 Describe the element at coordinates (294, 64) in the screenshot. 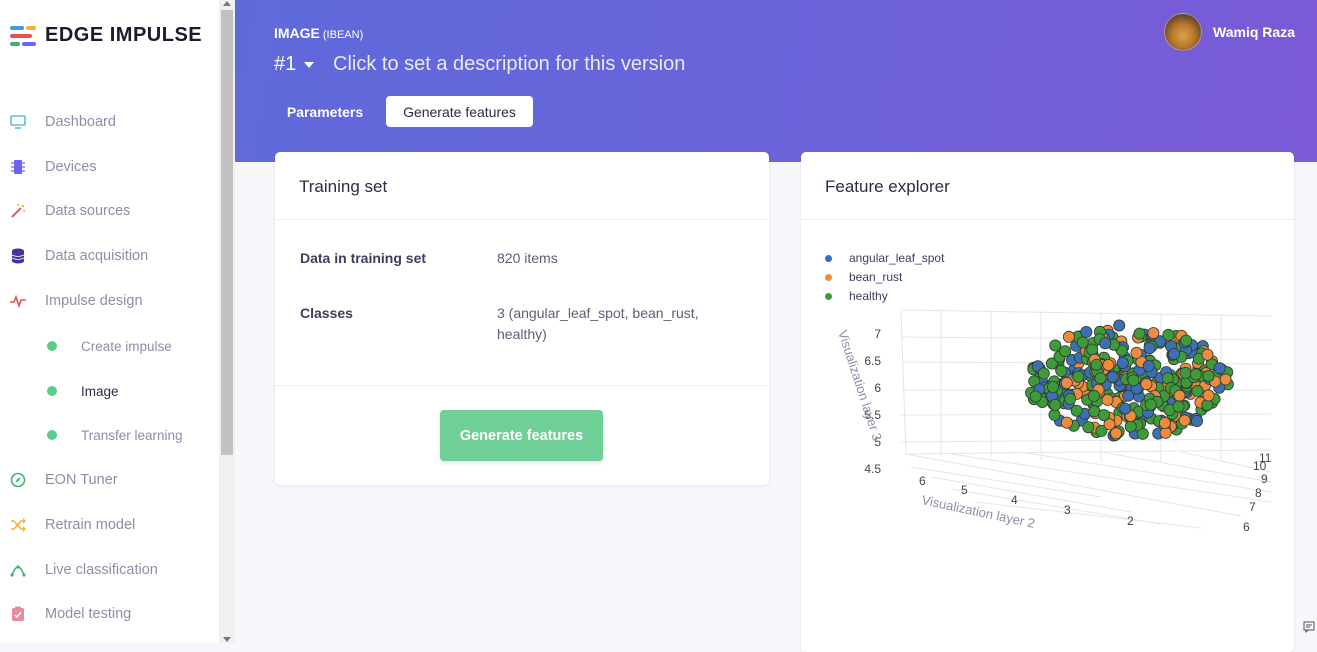

I see `version-selector: #1` at that location.